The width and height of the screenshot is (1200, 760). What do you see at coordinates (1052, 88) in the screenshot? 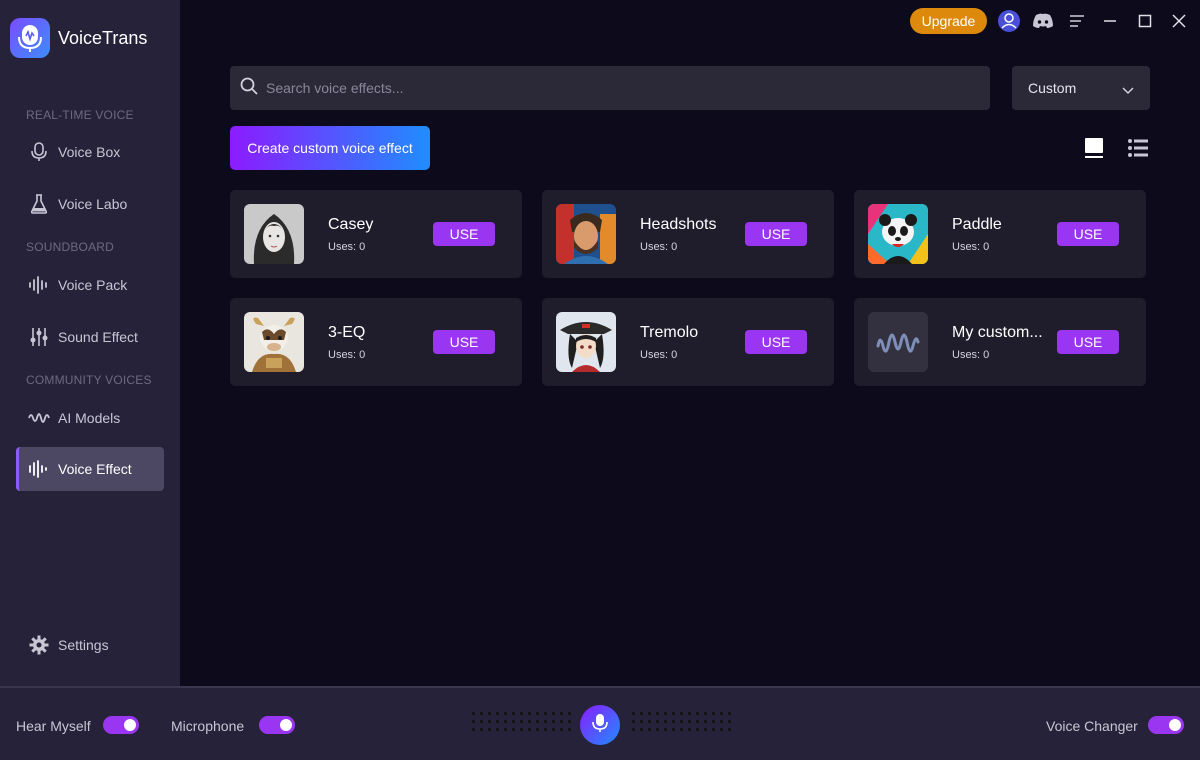
I see `filter-selected-value: Custom` at bounding box center [1052, 88].